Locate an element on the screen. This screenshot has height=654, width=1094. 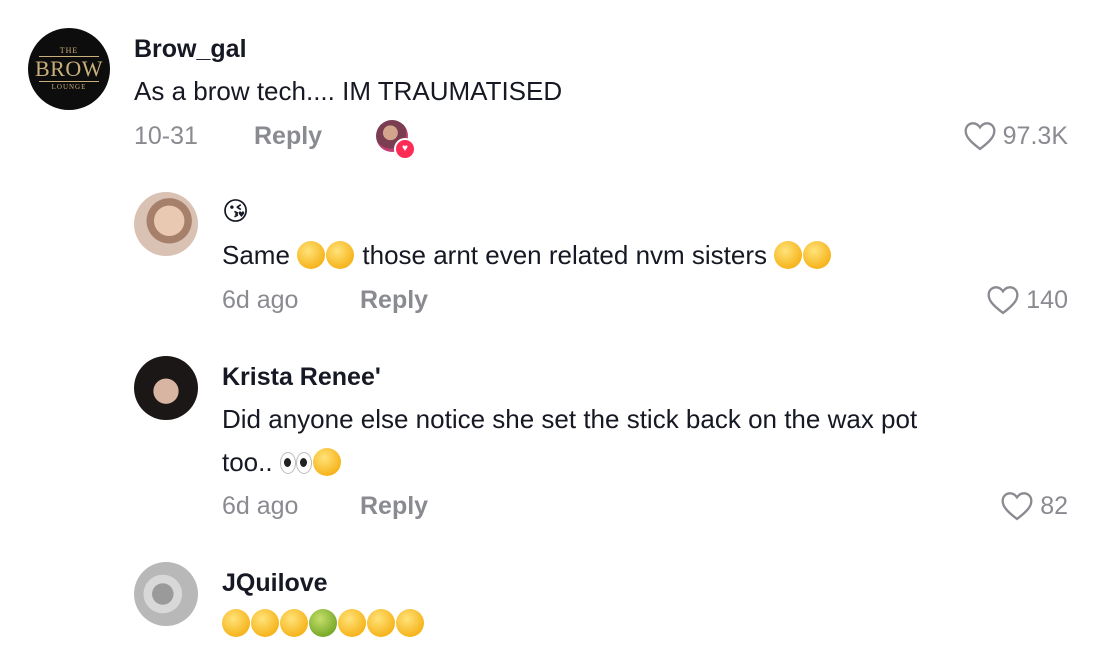
like-count: 97.3K is located at coordinates (1035, 136).